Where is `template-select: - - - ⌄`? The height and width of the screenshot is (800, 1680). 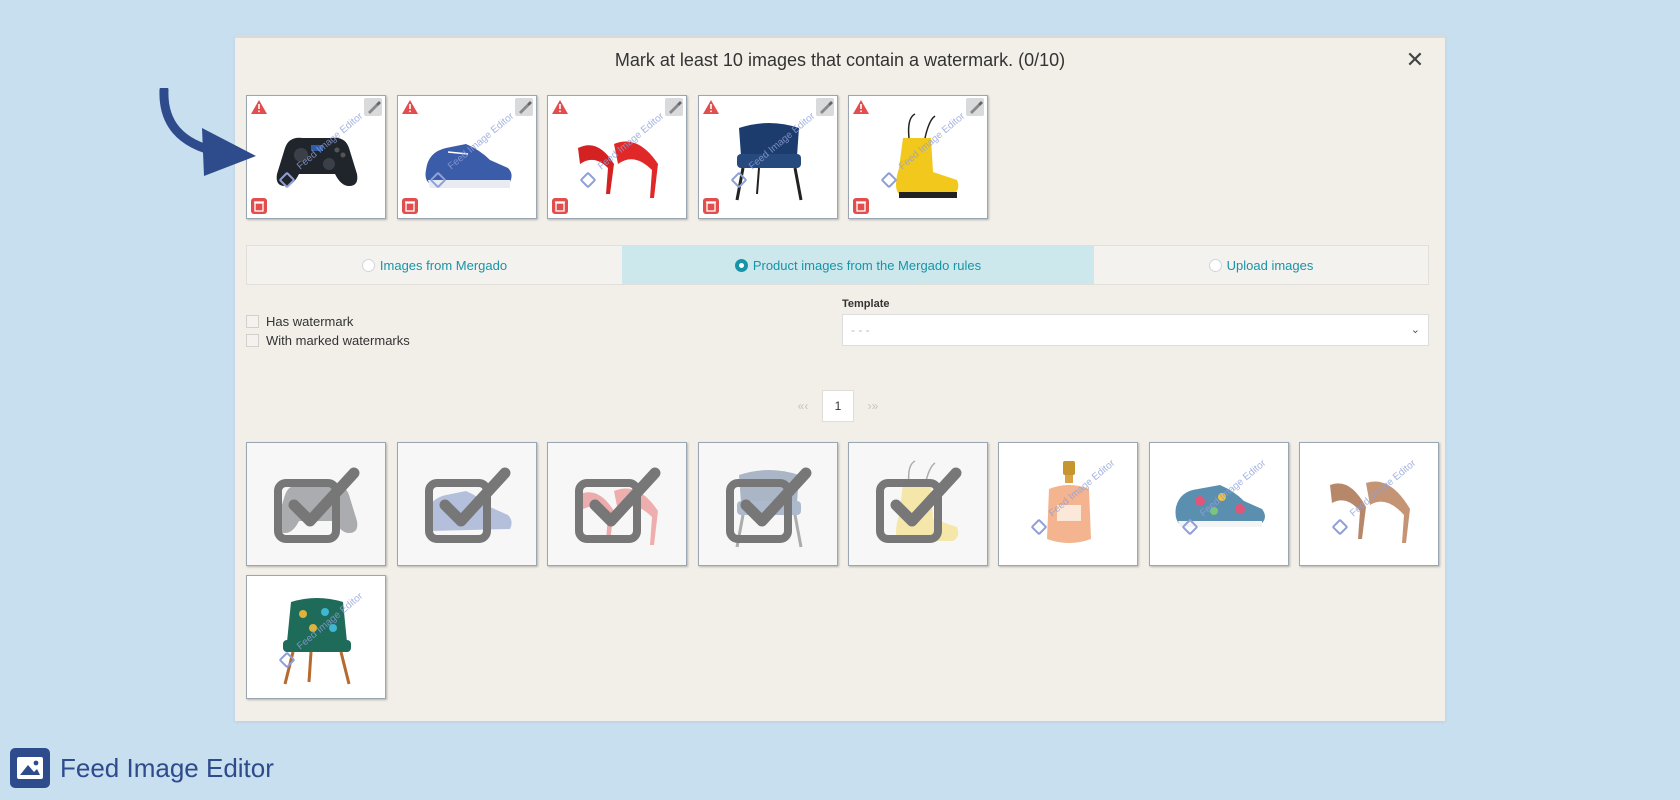 template-select: - - - ⌄ is located at coordinates (1135, 330).